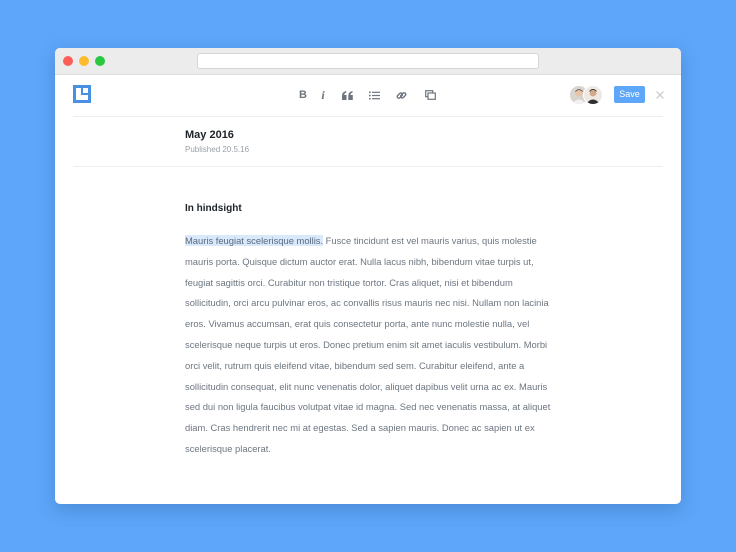 This screenshot has width=736, height=552. What do you see at coordinates (368, 116) in the screenshot?
I see `toolbar-divider` at bounding box center [368, 116].